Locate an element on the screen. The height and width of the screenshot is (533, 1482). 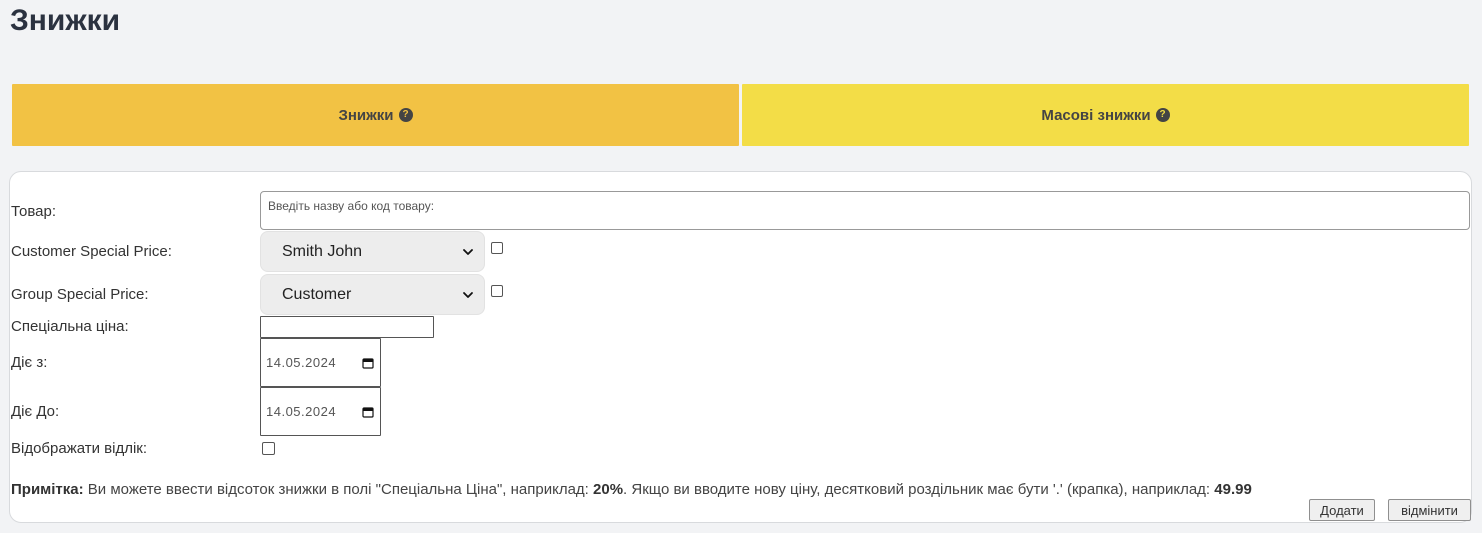
tab-discounts: Знижки ? is located at coordinates (375, 115).